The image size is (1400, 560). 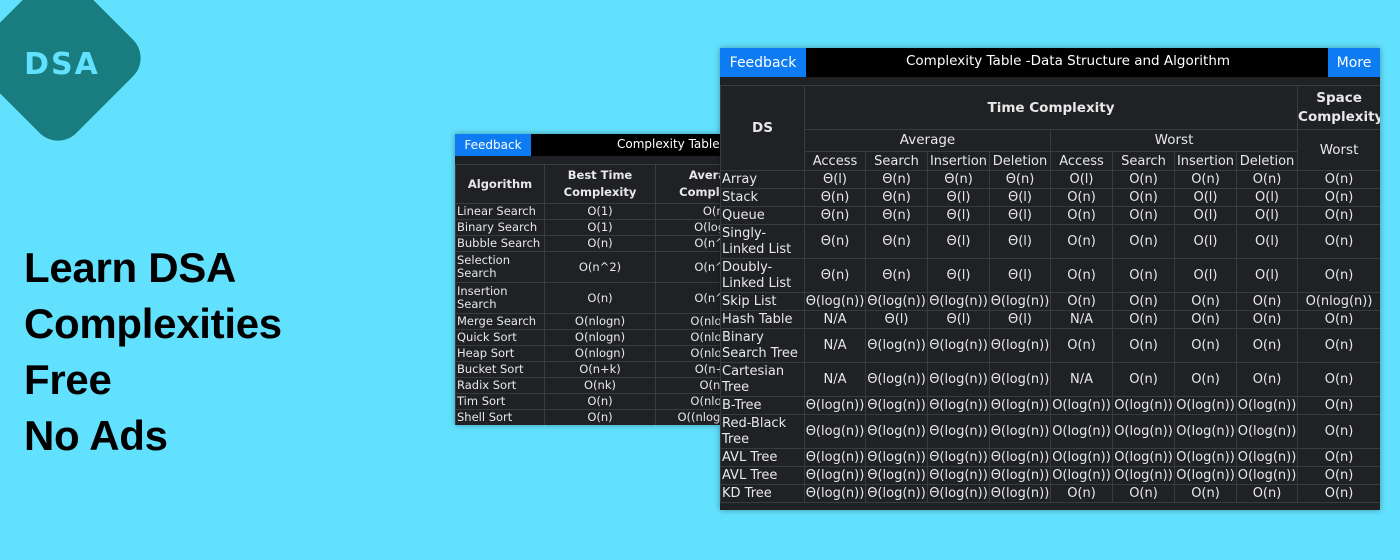 What do you see at coordinates (762, 405) in the screenshot?
I see `data-structure-name: B-Tree` at bounding box center [762, 405].